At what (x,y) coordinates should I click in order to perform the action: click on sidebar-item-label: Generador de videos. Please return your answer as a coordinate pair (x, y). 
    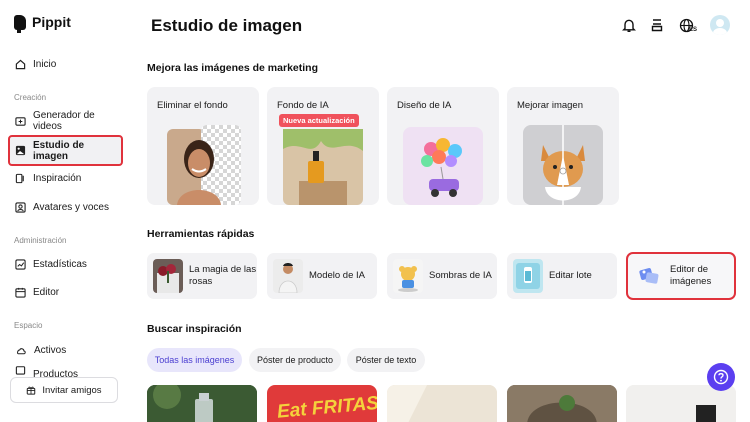
    Looking at the image, I should click on (64, 121).